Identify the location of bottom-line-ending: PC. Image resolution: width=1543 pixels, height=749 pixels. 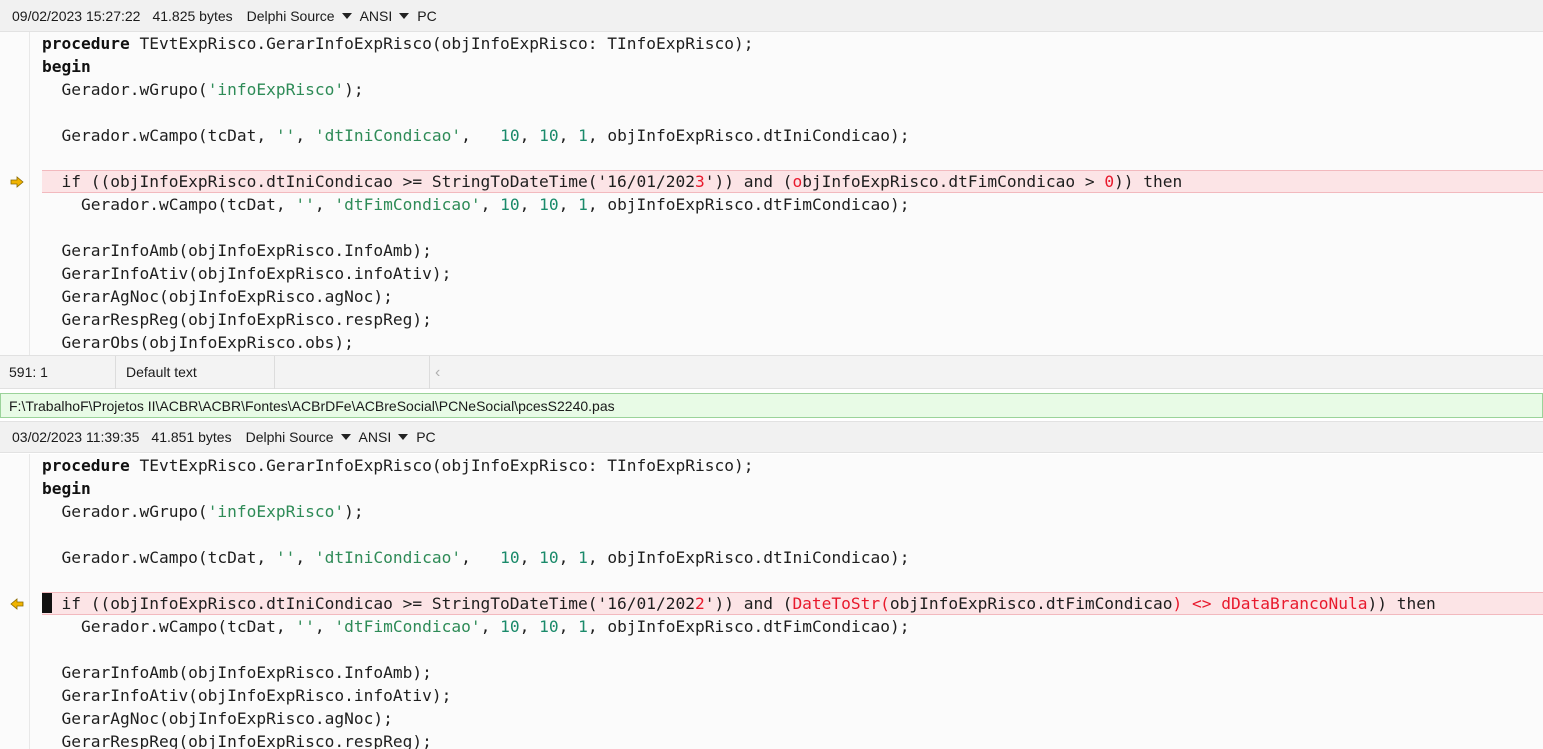
(426, 437).